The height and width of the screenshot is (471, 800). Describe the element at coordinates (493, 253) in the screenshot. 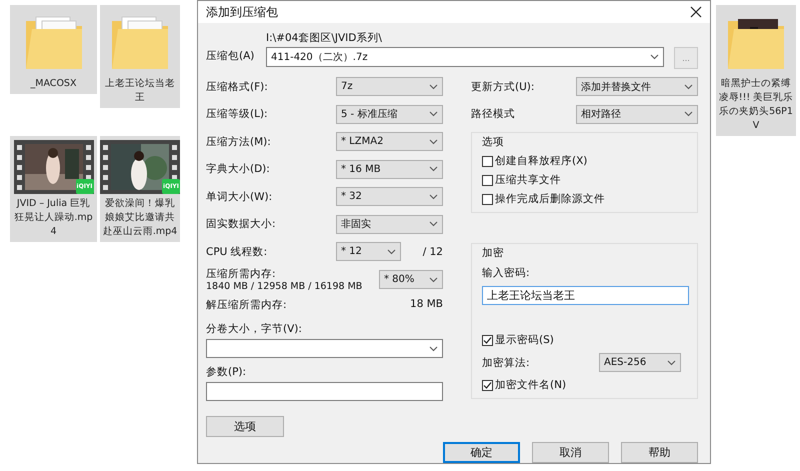

I see `group-title: 加密` at that location.